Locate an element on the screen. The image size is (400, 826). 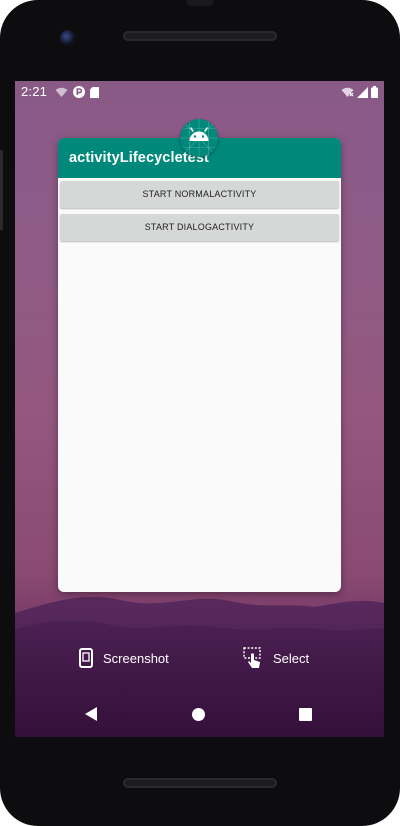
status-system-icons is located at coordinates (359, 92).